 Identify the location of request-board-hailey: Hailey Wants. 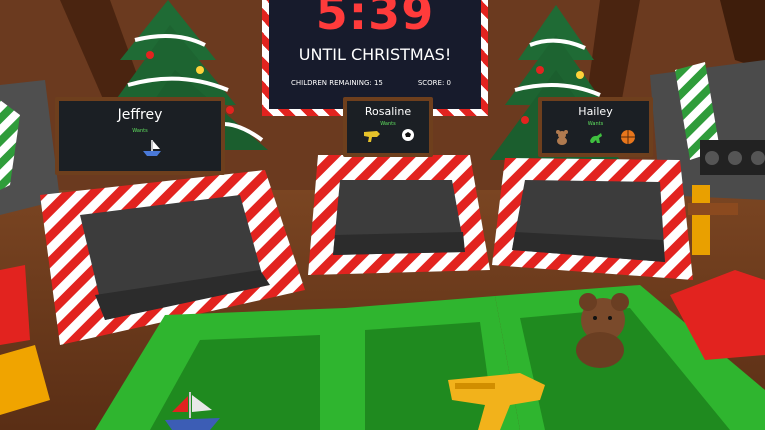
(595, 127).